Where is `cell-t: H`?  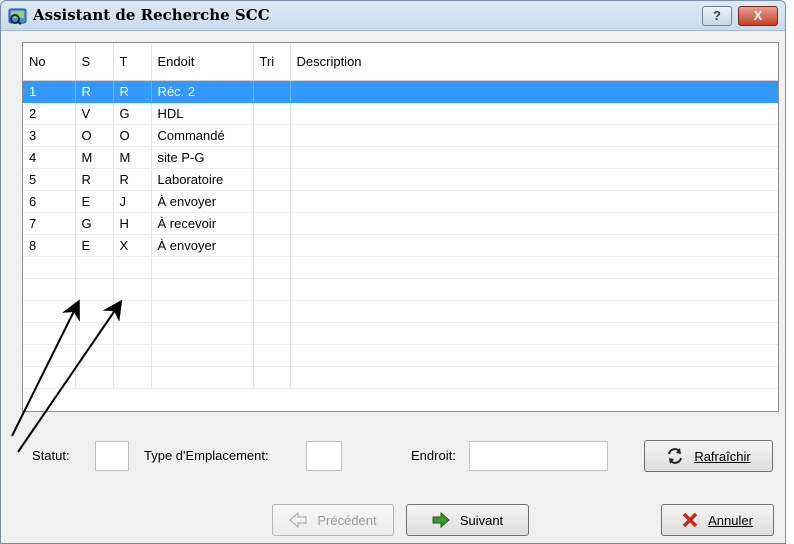 cell-t: H is located at coordinates (132, 223).